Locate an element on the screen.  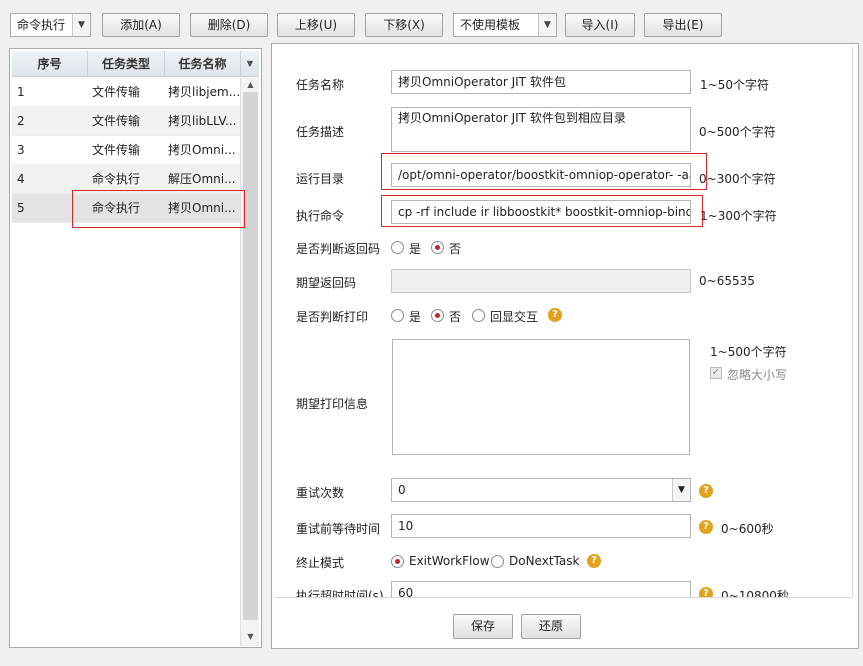
move-up-button: 上移(U) is located at coordinates (316, 25).